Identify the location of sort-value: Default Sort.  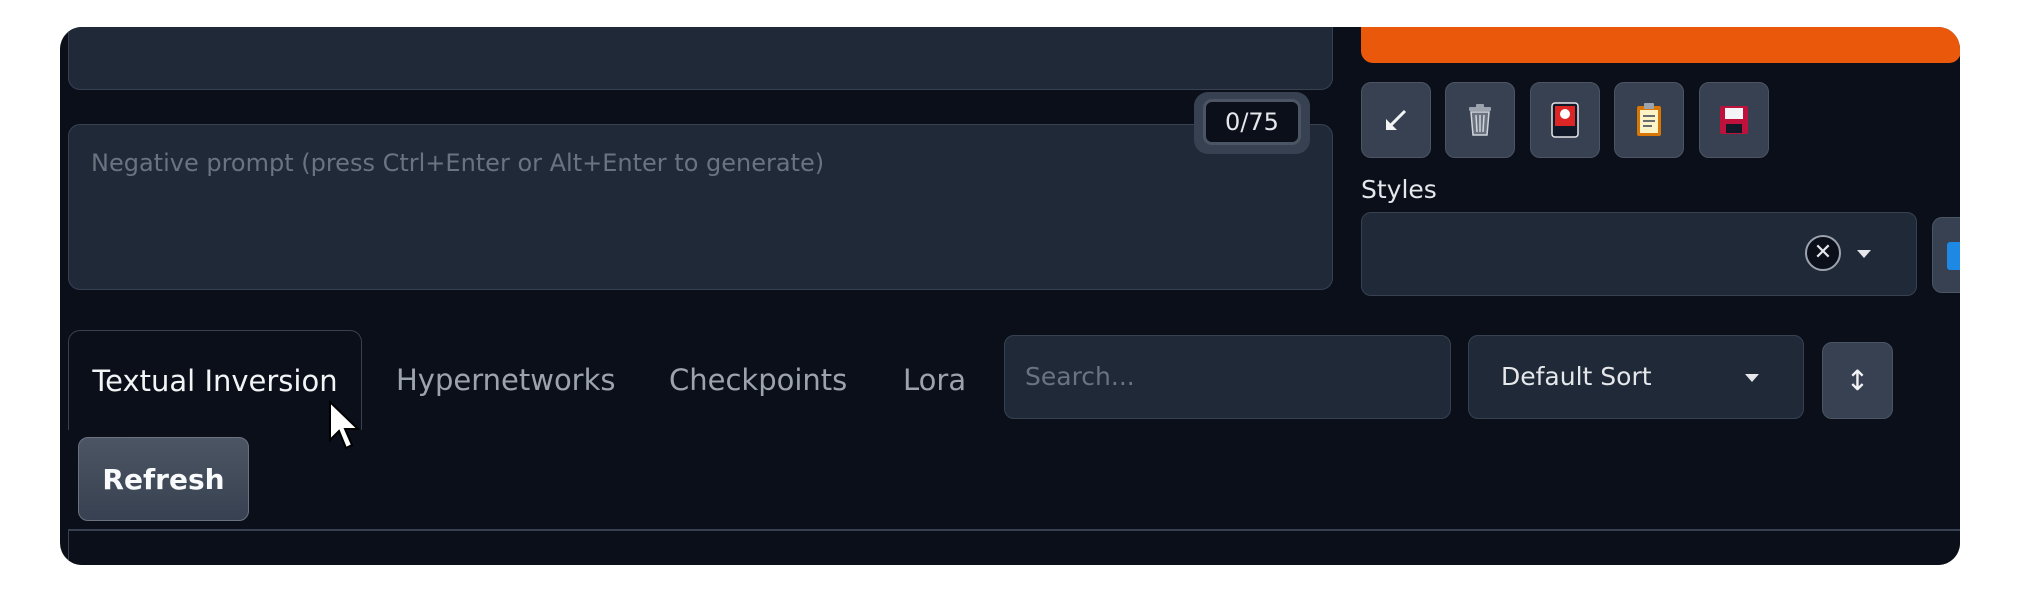
(1576, 376).